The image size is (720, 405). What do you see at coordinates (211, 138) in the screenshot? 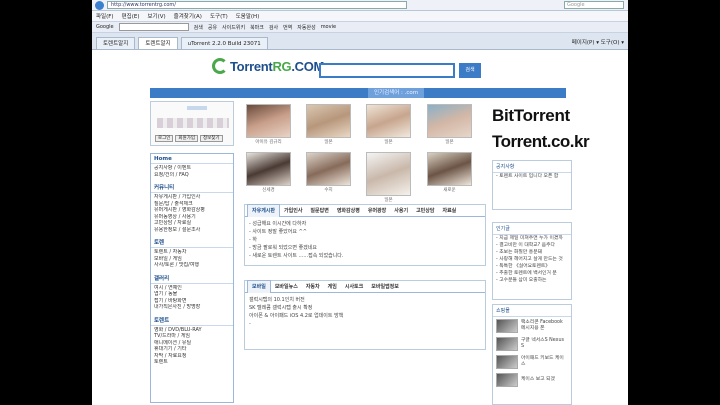
I see `find-info-button: 정보찾기` at bounding box center [211, 138].